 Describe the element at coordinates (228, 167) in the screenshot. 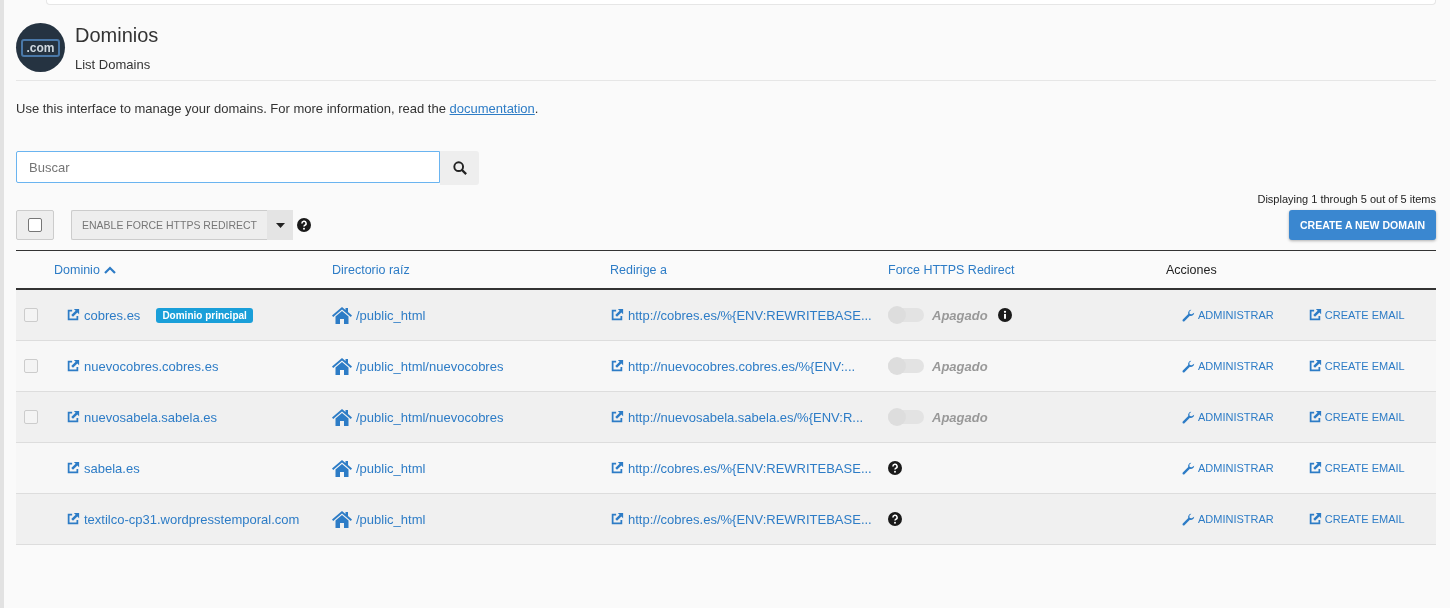

I see `search-field: Buscar` at that location.